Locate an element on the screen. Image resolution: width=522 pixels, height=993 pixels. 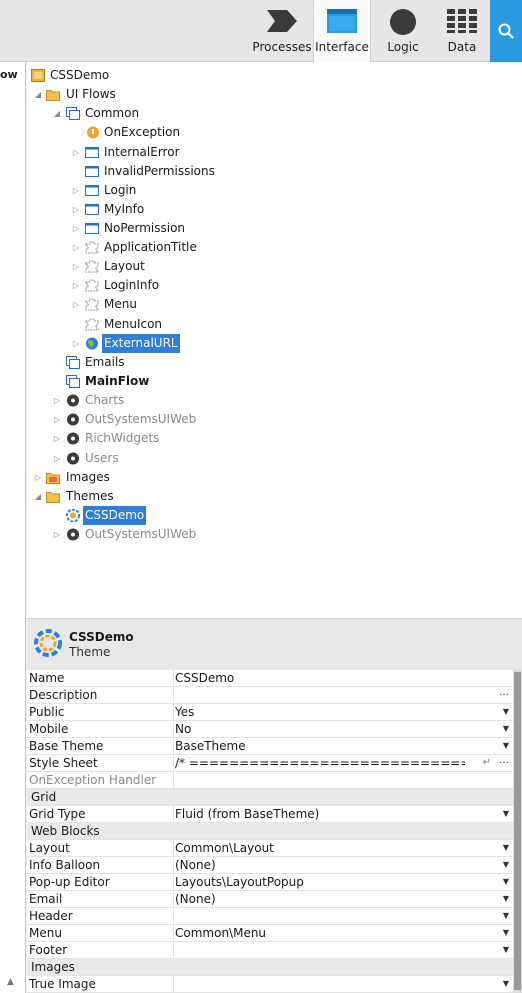
section-label: Grid is located at coordinates (44, 797).